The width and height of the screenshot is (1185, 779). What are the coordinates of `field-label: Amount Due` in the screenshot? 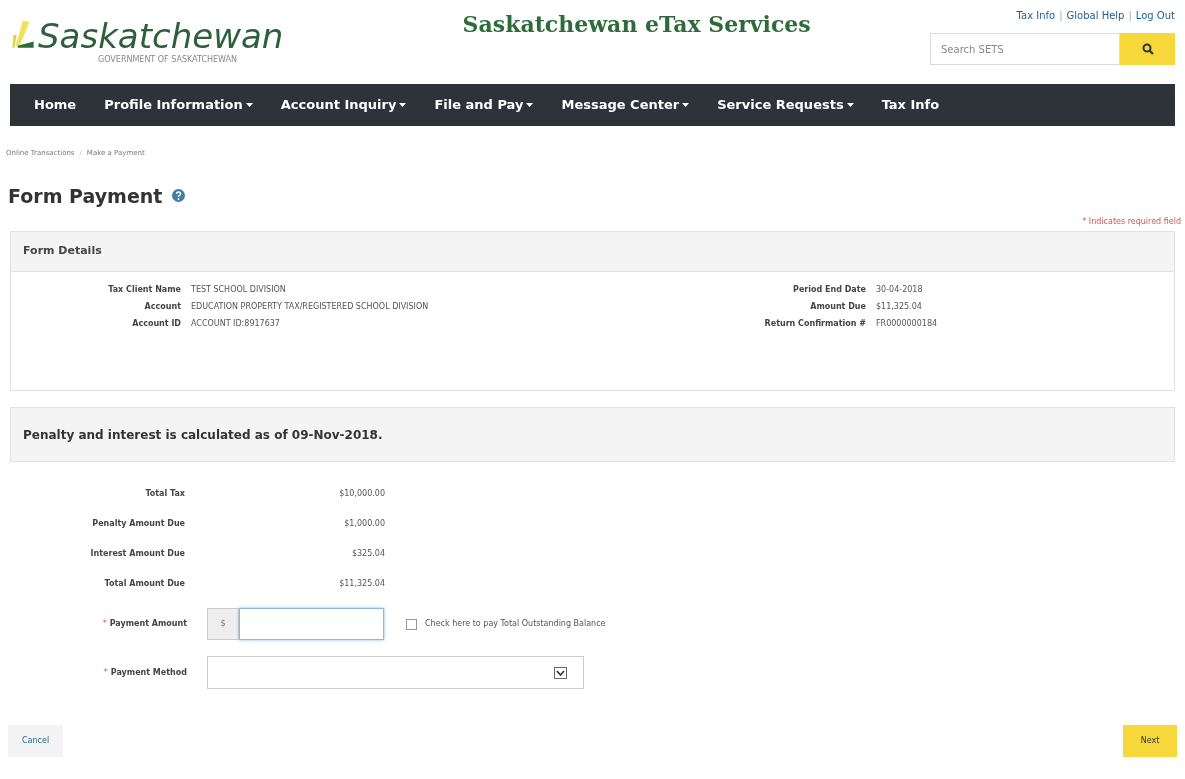 It's located at (837, 307).